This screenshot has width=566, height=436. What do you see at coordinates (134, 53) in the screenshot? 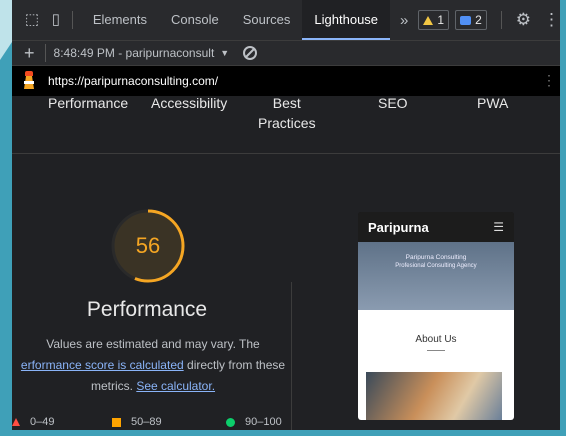
I see `report-selector: 8:48:49 PM - paripurnaconsult` at bounding box center [134, 53].